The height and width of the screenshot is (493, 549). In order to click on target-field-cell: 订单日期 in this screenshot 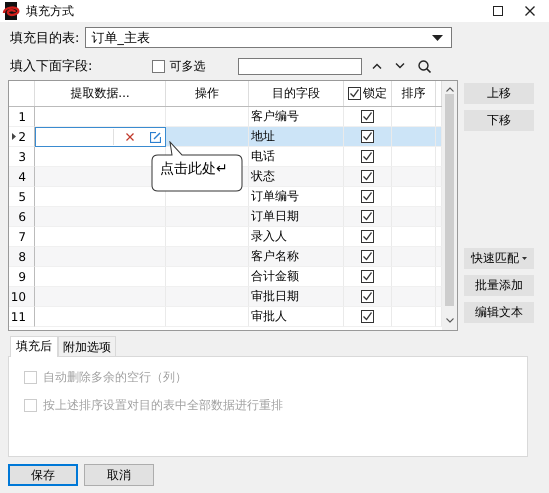, I will do `click(275, 216)`.